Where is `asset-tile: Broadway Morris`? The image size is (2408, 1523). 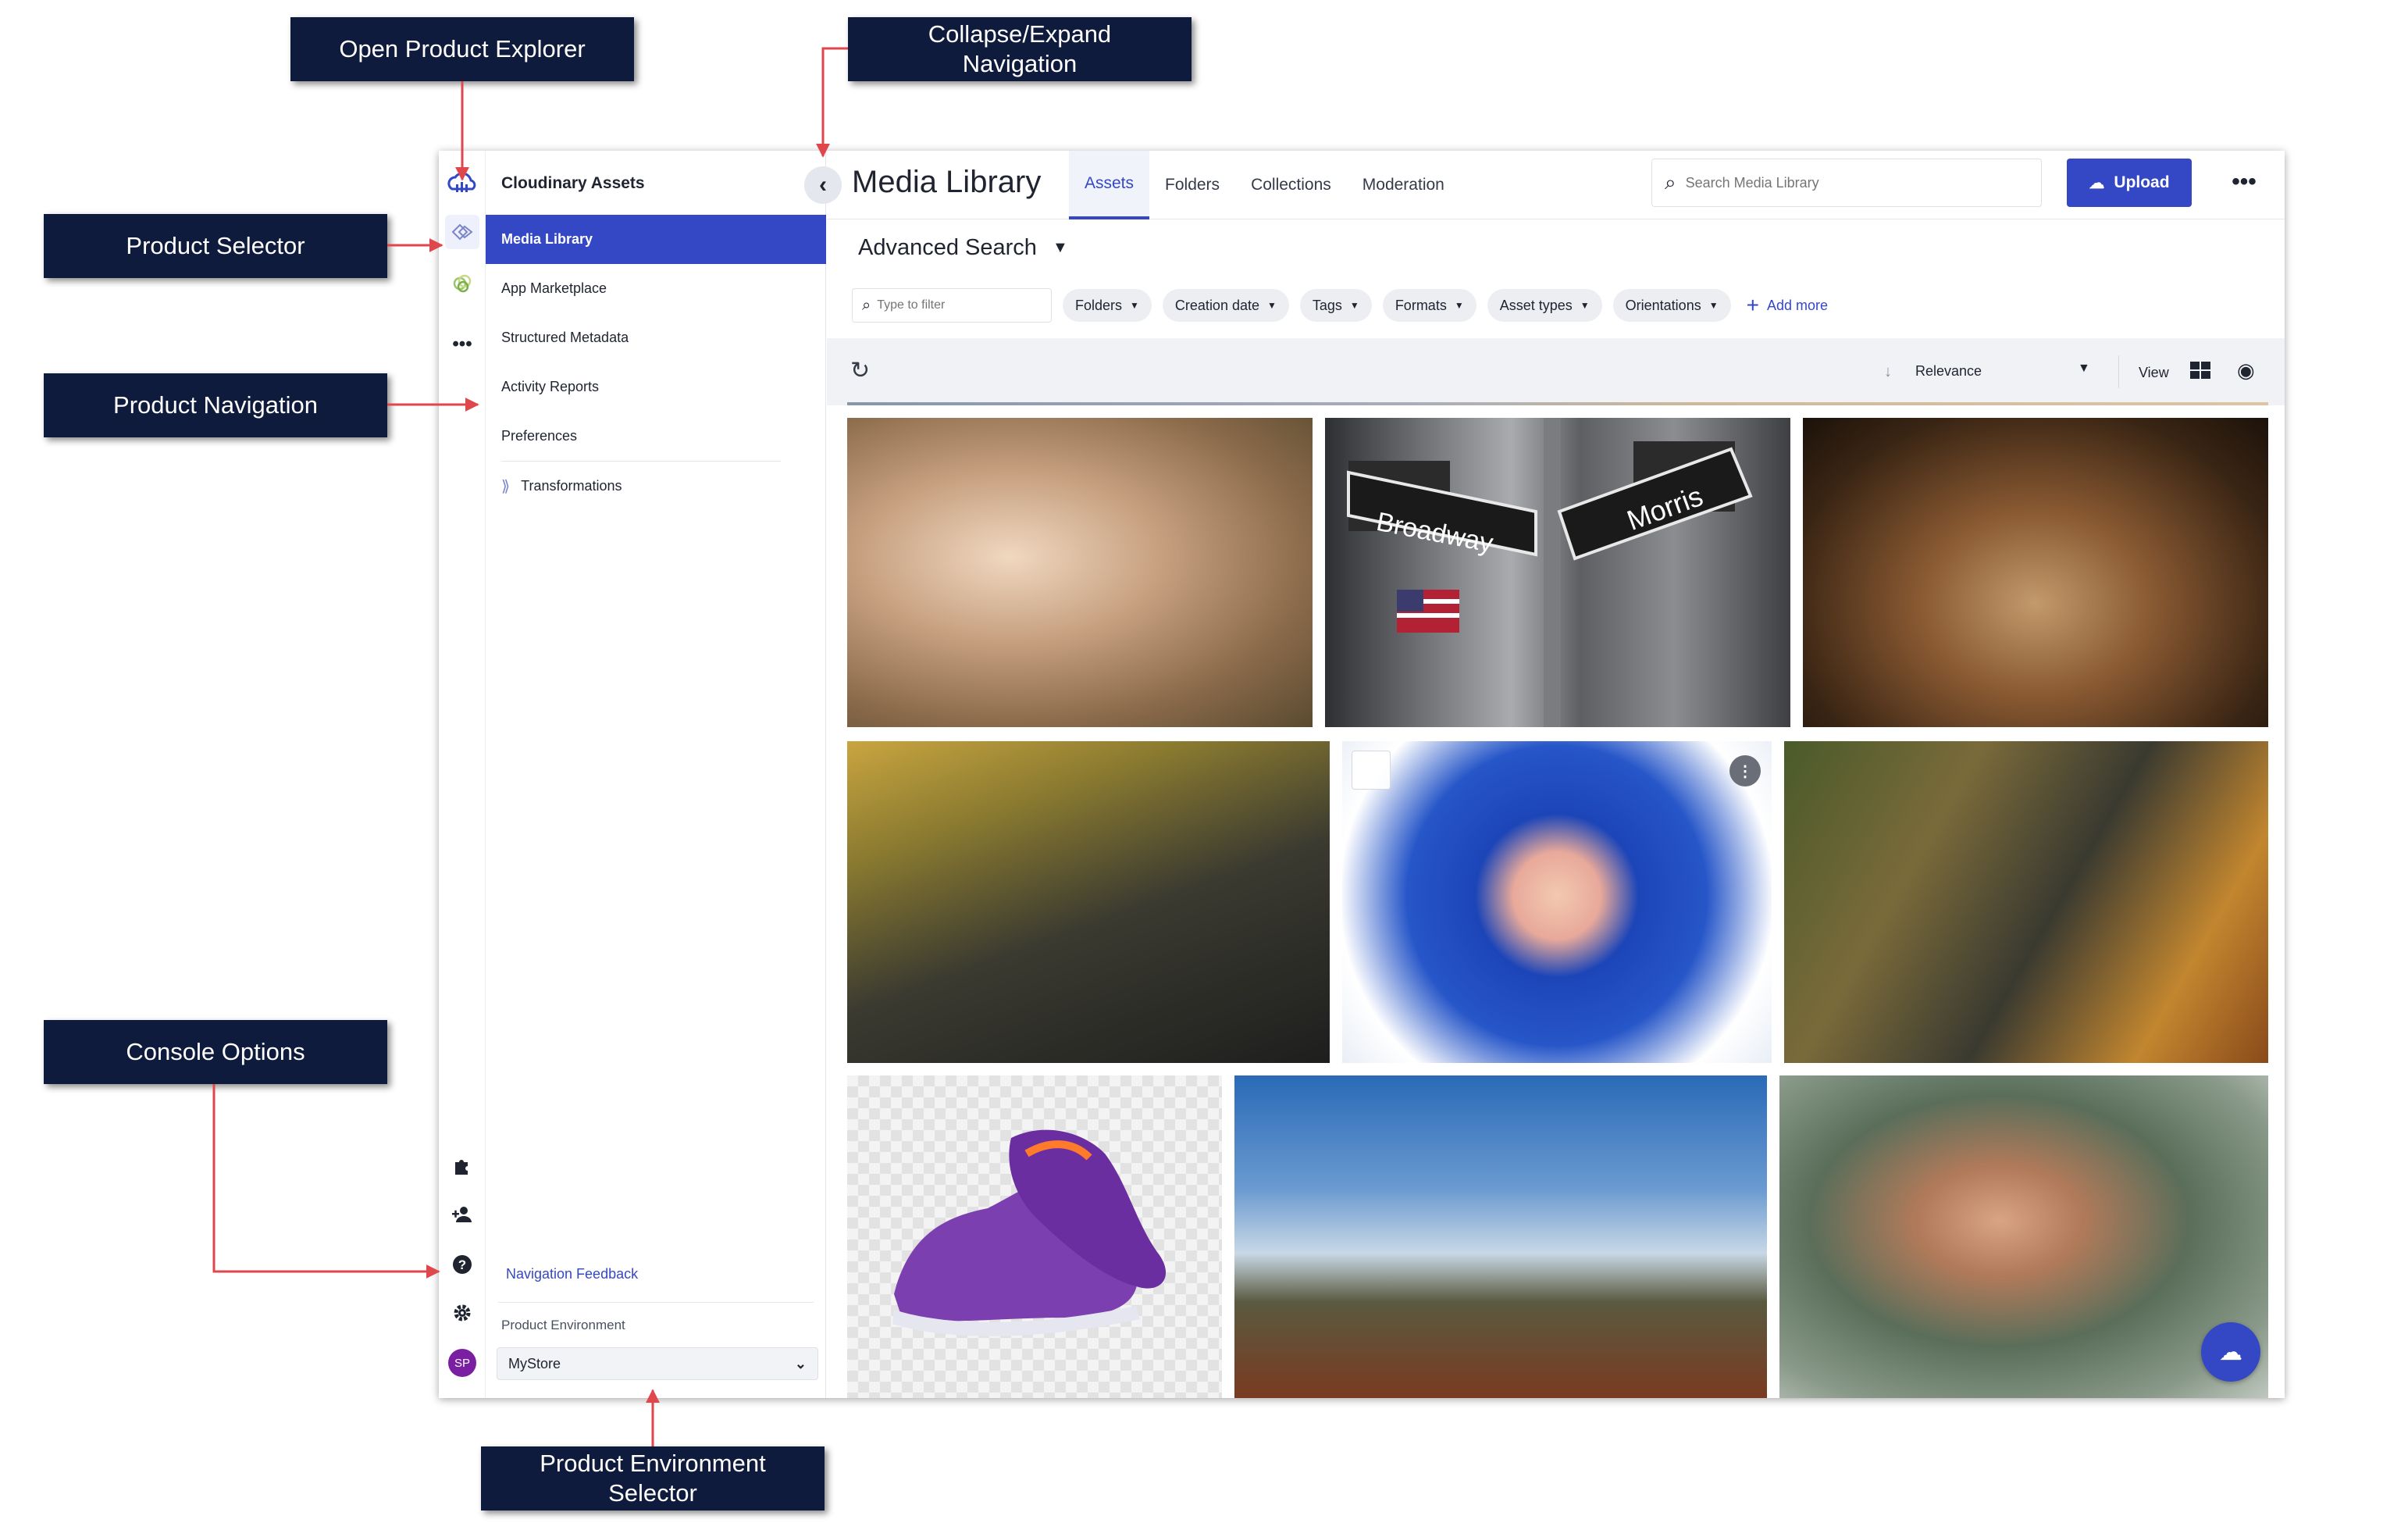 asset-tile: Broadway Morris is located at coordinates (1557, 572).